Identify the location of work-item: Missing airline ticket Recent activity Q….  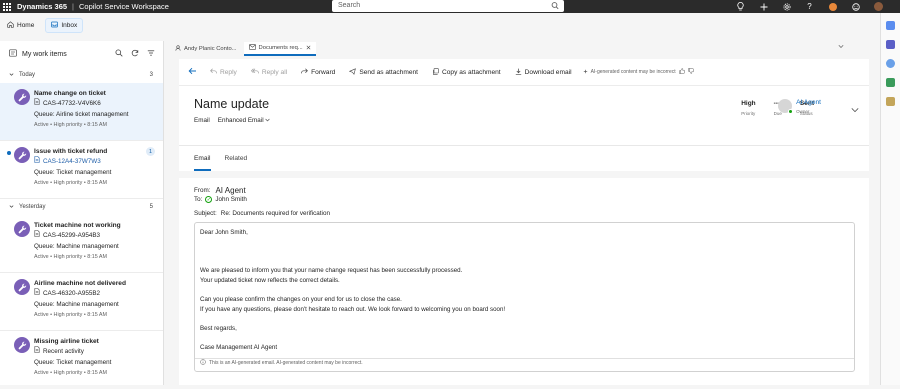
(81, 360).